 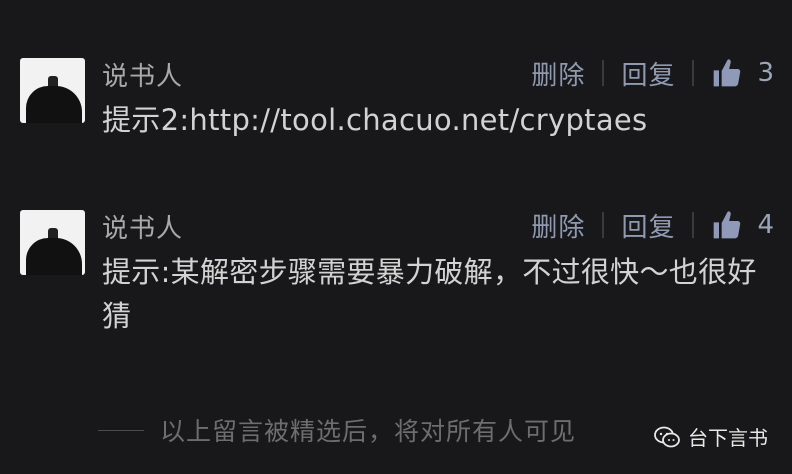 What do you see at coordinates (558, 225) in the screenshot?
I see `delete-button: 删除` at bounding box center [558, 225].